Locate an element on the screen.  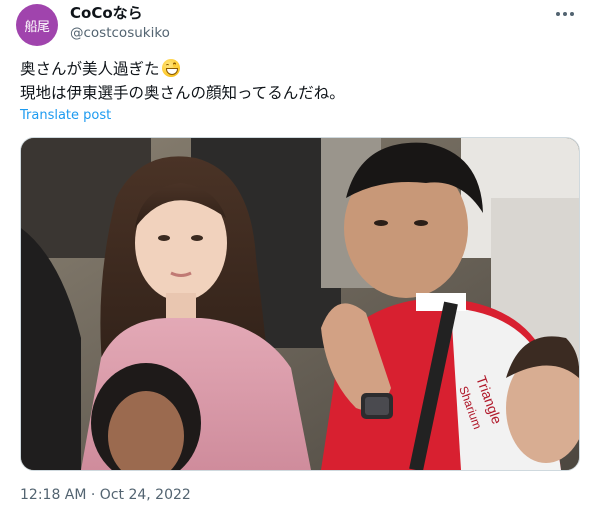
tweet-text: 奥さんが美人過ぎた 現地は伊東選手の奥さんの顔知ってるんだね。 is located at coordinates (297, 81).